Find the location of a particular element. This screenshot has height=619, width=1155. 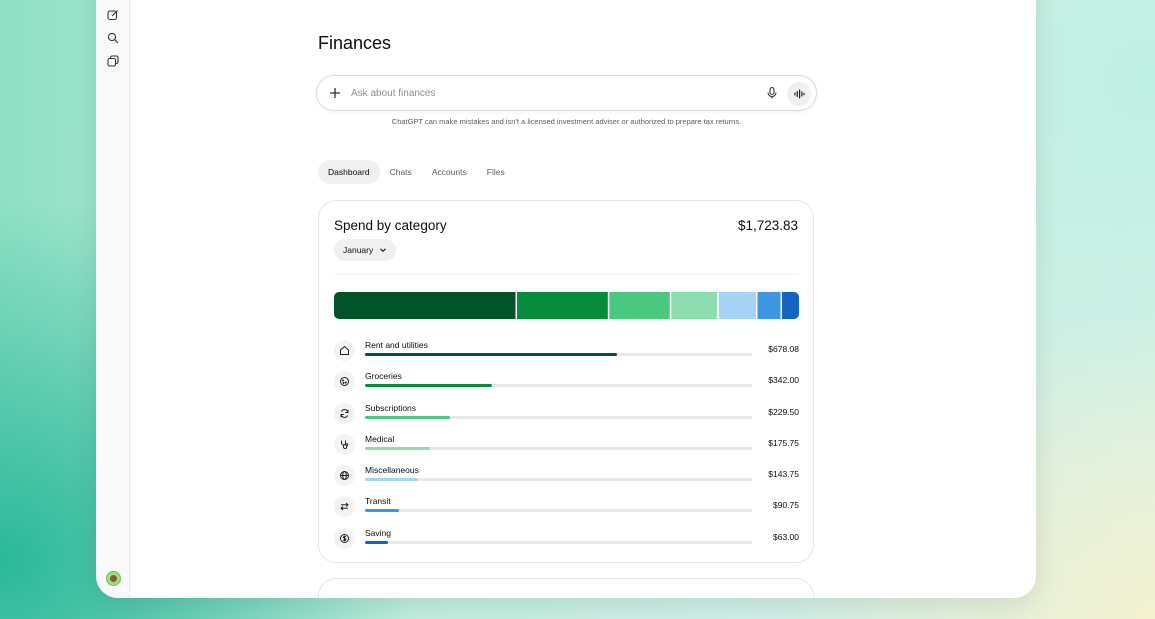

transfer-arrows-icon is located at coordinates (344, 507).